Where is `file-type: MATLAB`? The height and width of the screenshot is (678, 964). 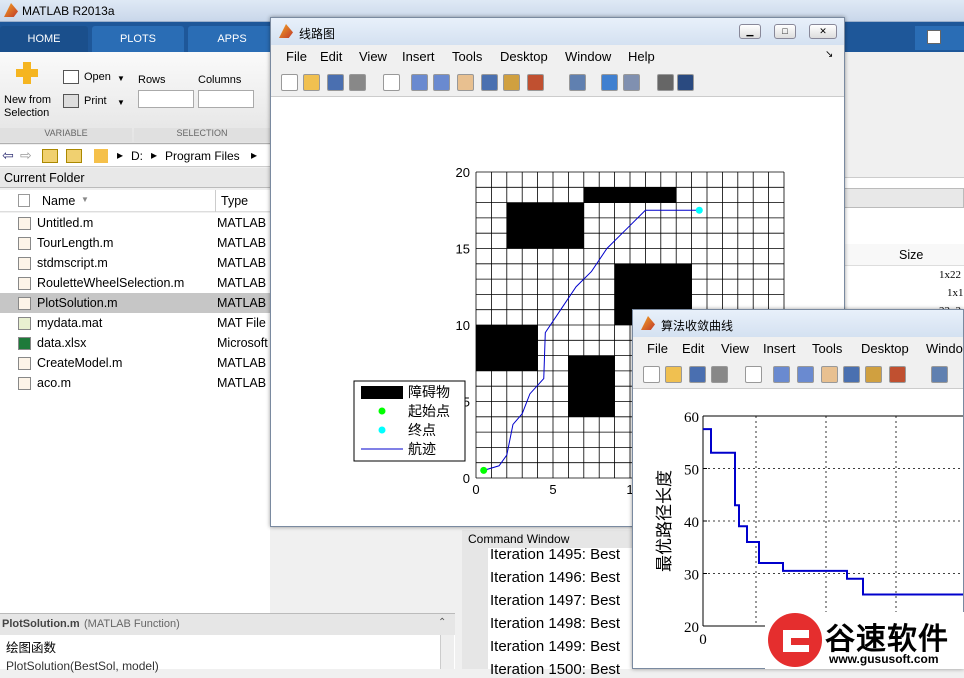 file-type: MATLAB is located at coordinates (242, 223).